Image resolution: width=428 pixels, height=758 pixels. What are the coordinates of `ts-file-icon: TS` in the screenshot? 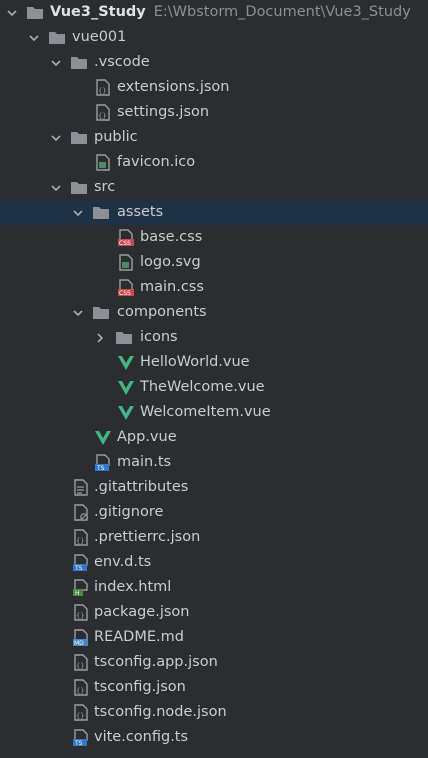 It's located at (103, 463).